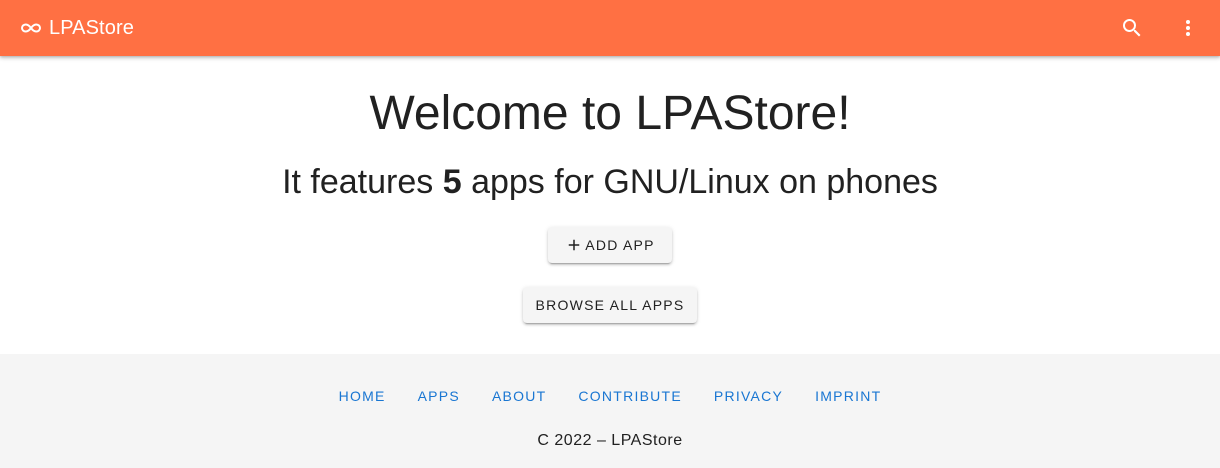 Image resolution: width=1220 pixels, height=468 pixels. What do you see at coordinates (362, 396) in the screenshot?
I see `footer-link-home: HOME` at bounding box center [362, 396].